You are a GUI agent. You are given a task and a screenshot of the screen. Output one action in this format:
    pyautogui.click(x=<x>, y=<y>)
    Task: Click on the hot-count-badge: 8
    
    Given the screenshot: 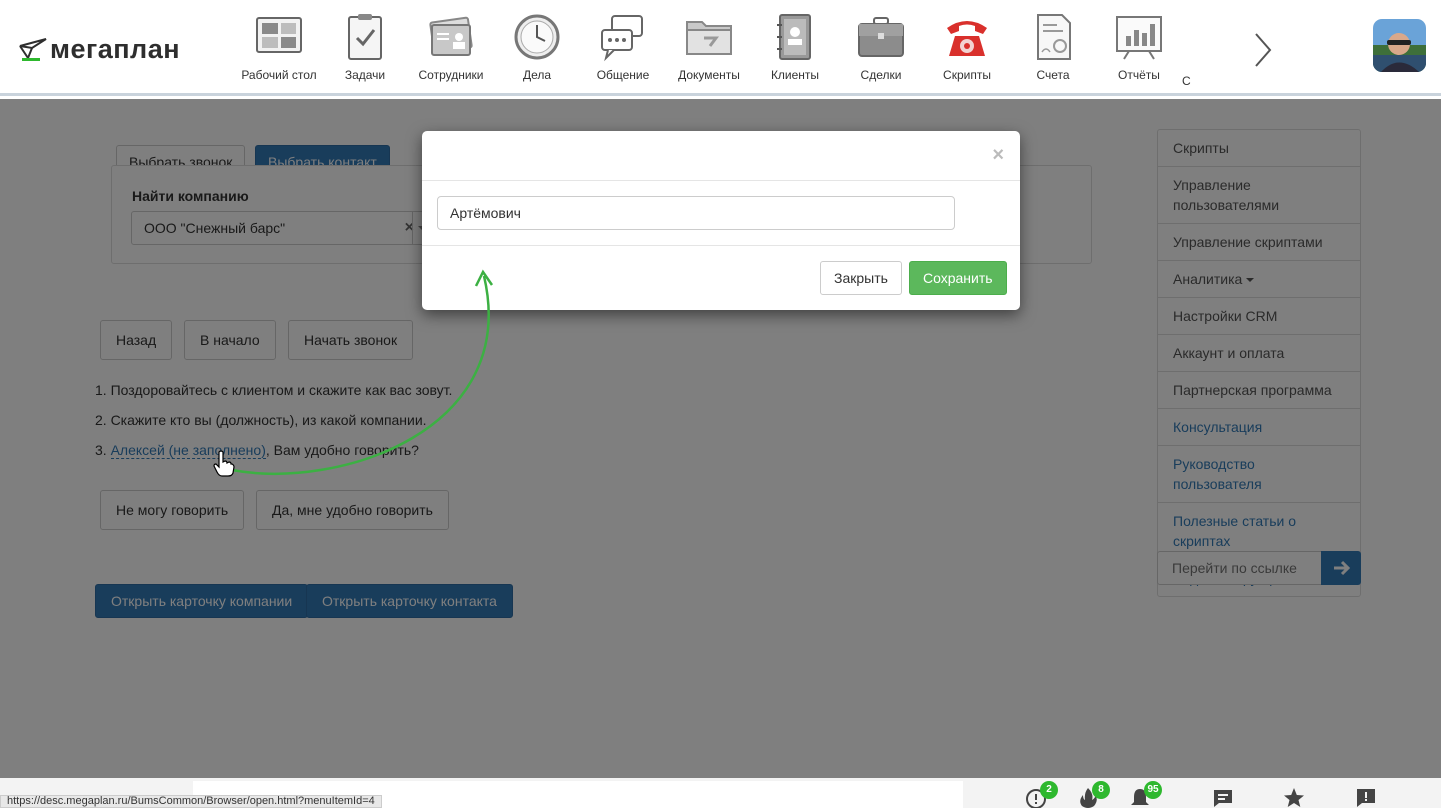 What is the action you would take?
    pyautogui.click(x=1101, y=790)
    